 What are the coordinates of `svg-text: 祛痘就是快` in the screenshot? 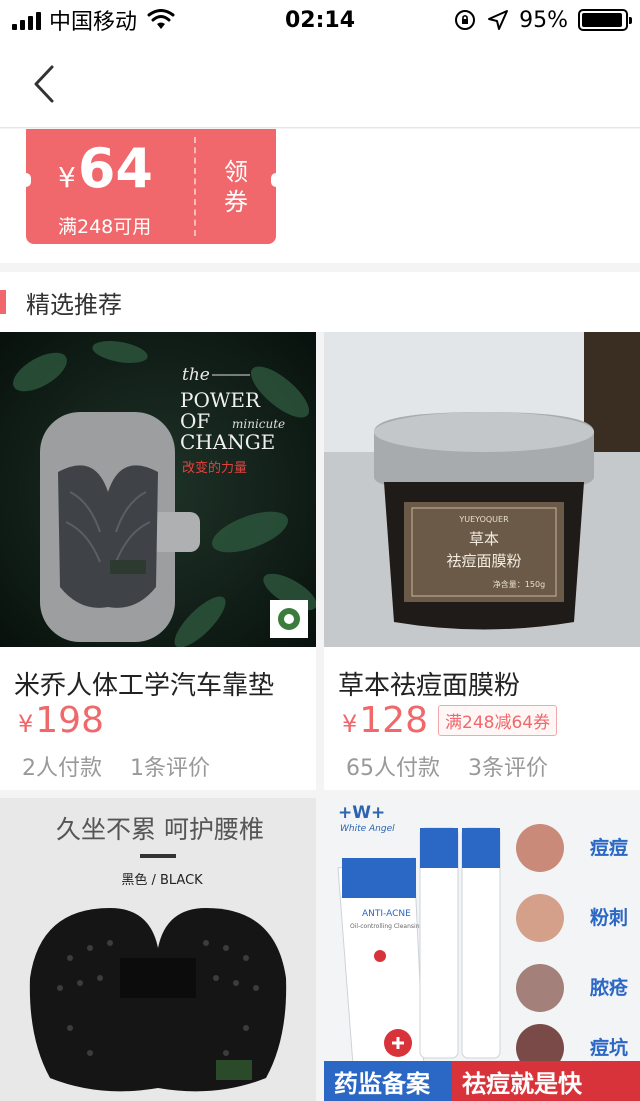 It's located at (522, 1084).